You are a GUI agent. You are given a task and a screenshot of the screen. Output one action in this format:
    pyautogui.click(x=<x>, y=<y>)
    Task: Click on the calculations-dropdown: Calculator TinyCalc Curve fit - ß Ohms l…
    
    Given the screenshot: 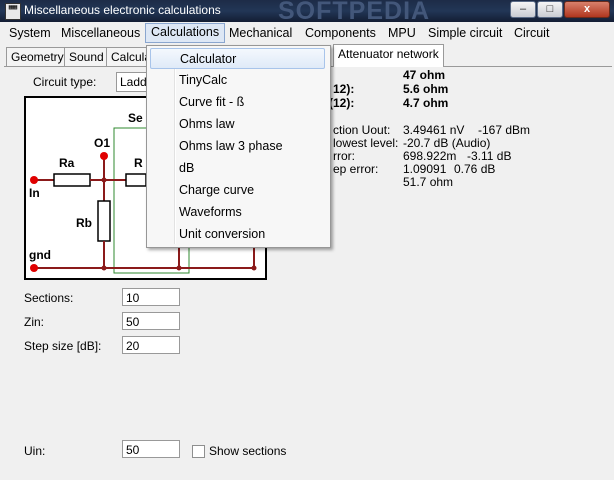 What is the action you would take?
    pyautogui.click(x=238, y=146)
    